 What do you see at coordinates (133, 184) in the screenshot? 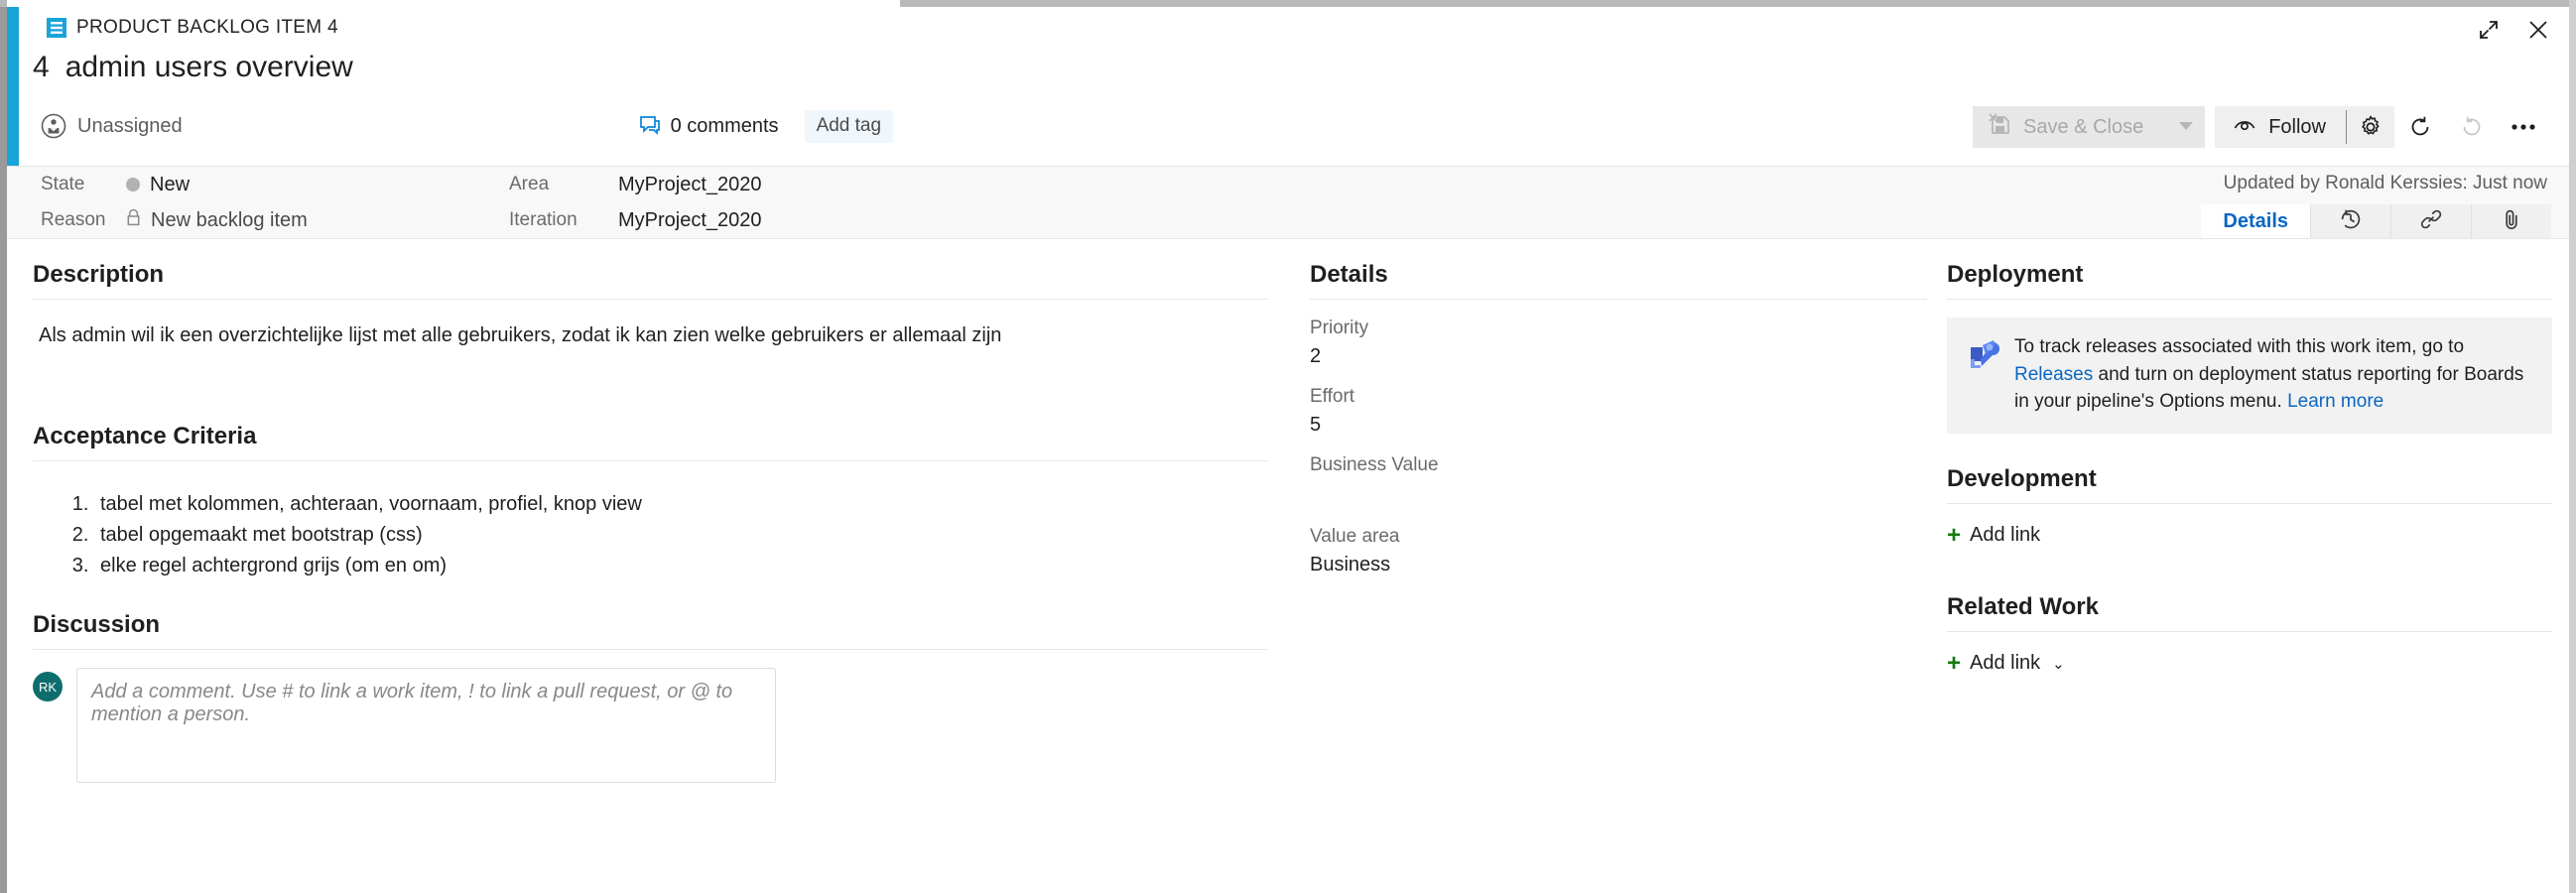
I see `state-dot-icon` at bounding box center [133, 184].